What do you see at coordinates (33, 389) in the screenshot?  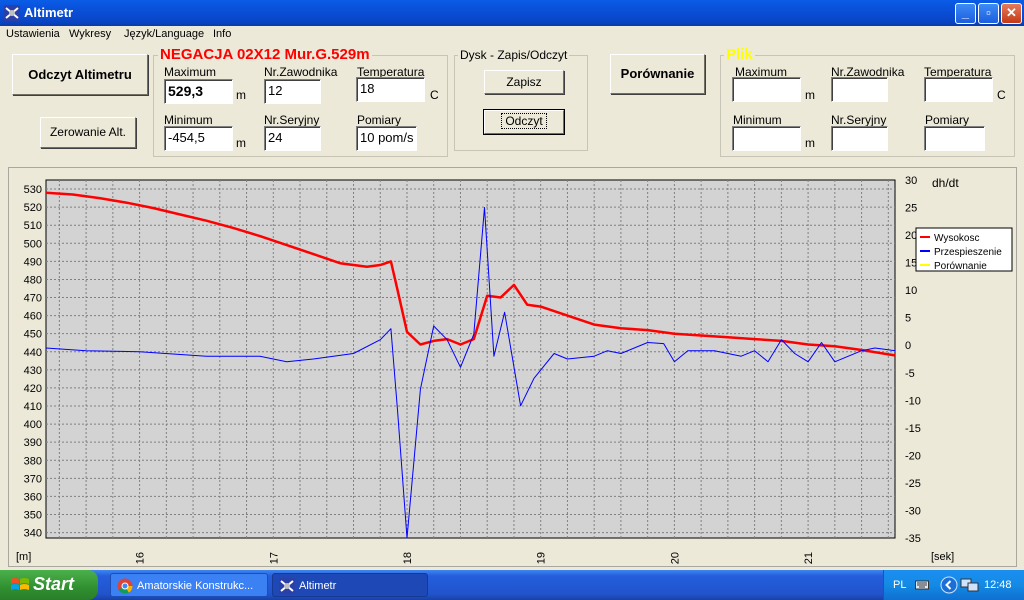 I see `y-tick-label: 420` at bounding box center [33, 389].